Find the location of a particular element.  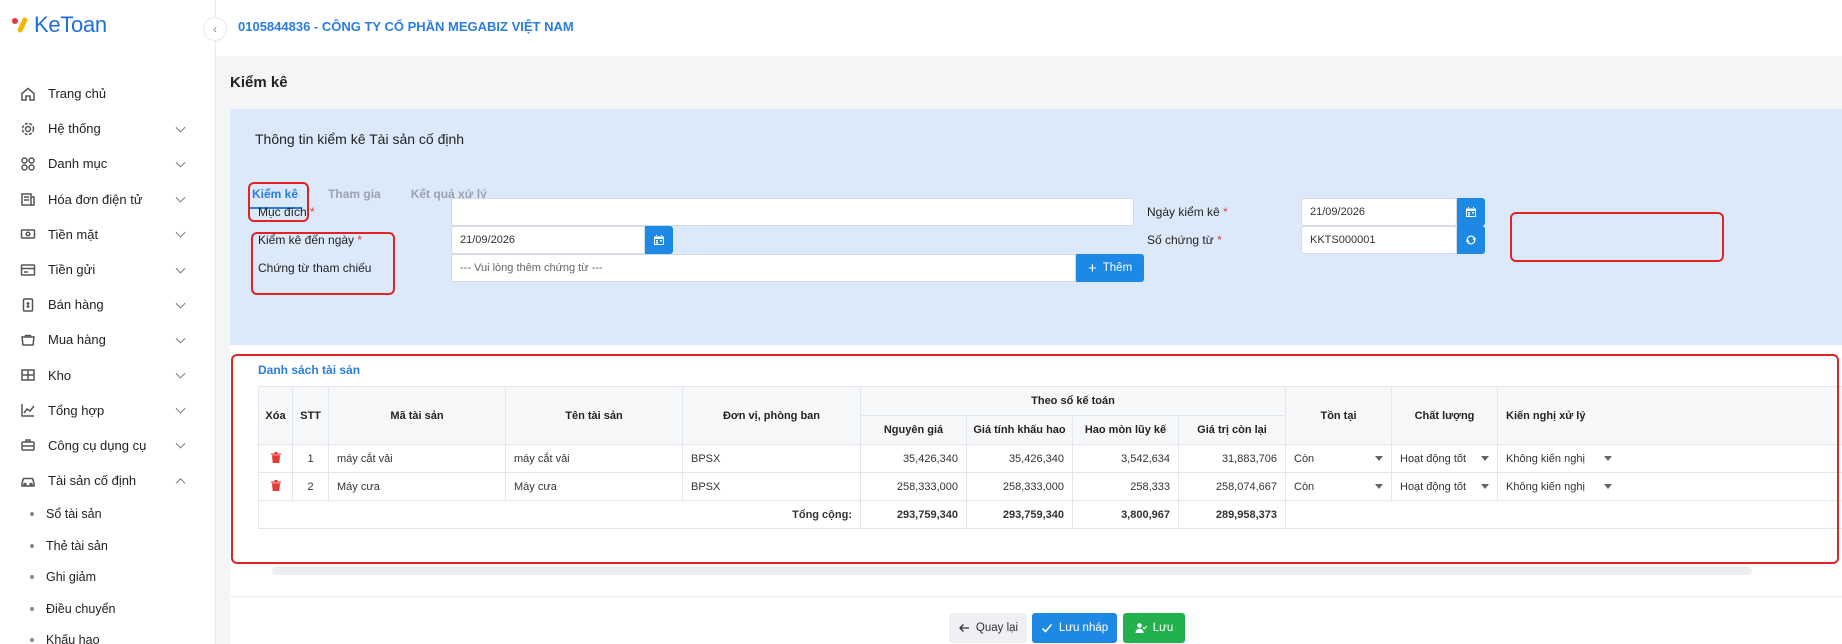

sidebar-item-sales: Bán hàng is located at coordinates (108, 304).